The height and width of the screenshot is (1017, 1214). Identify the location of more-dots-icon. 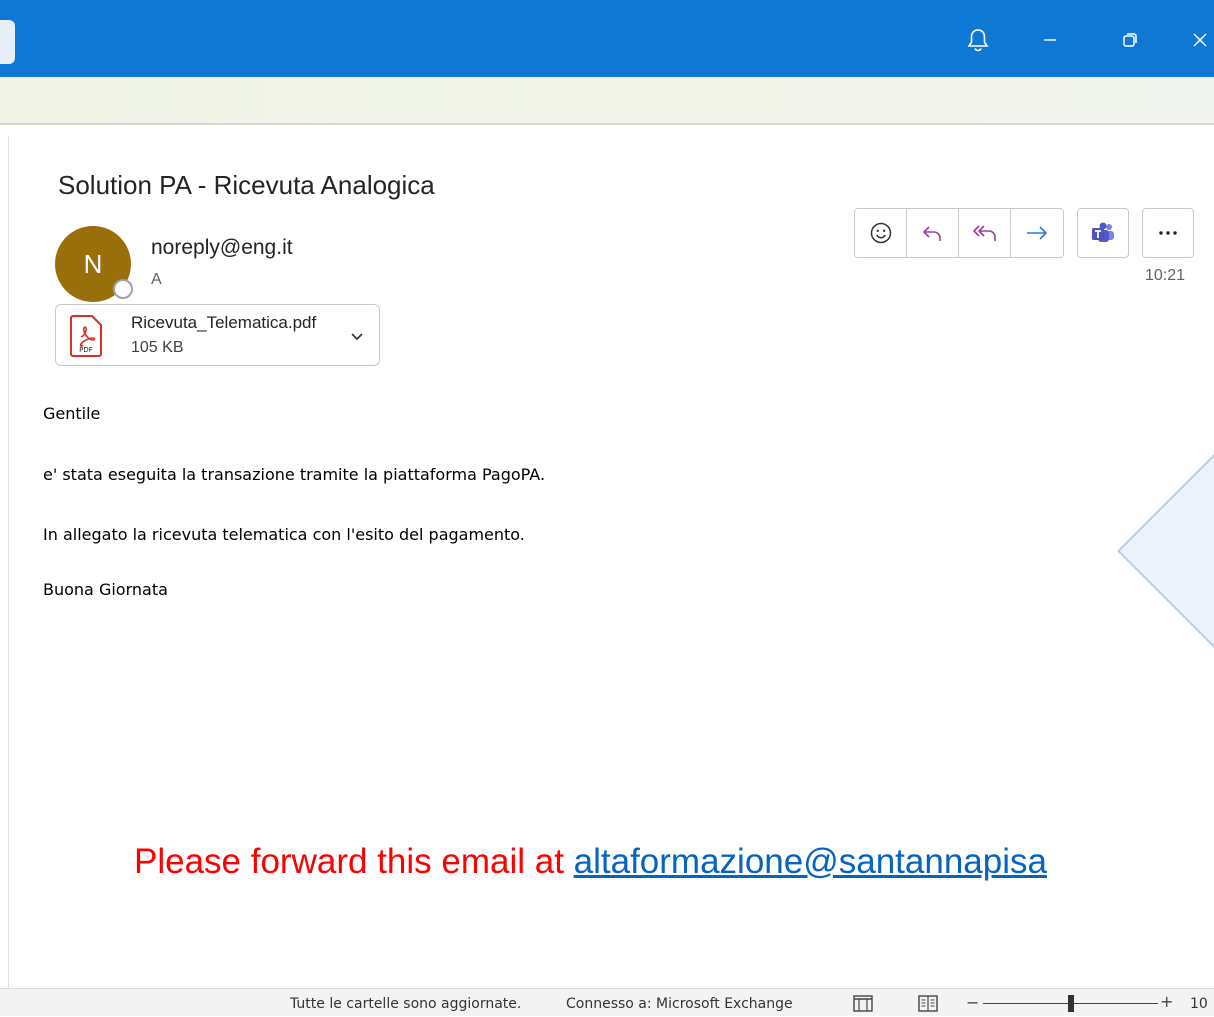
(1168, 233).